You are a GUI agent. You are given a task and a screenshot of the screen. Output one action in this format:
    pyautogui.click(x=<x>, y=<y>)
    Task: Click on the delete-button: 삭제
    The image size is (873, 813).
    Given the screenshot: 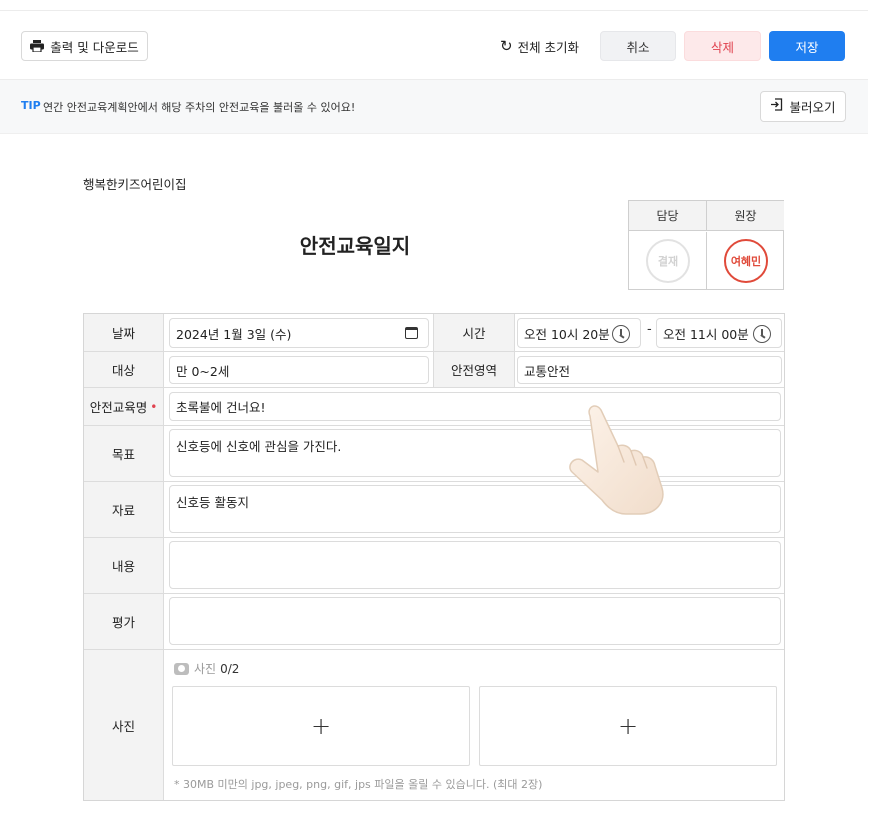 What is the action you would take?
    pyautogui.click(x=722, y=46)
    